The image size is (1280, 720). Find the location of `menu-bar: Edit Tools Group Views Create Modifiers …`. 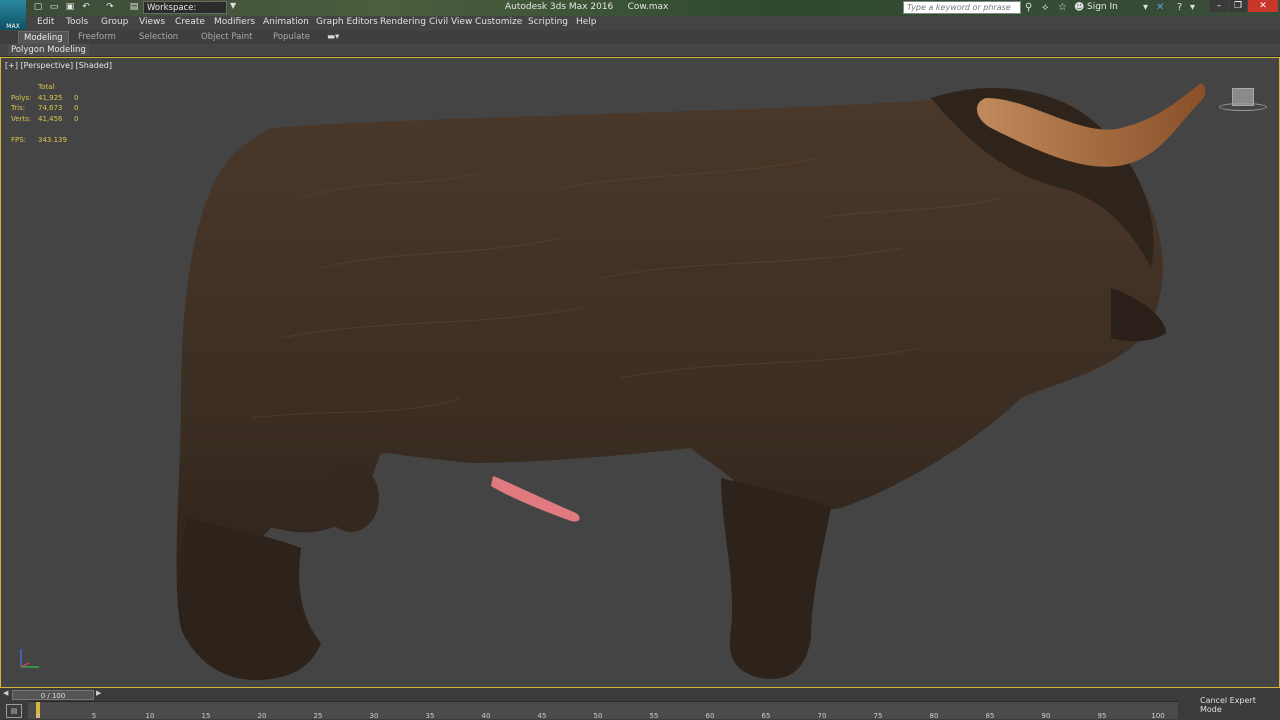

menu-bar: Edit Tools Group Views Create Modifiers … is located at coordinates (653, 24).